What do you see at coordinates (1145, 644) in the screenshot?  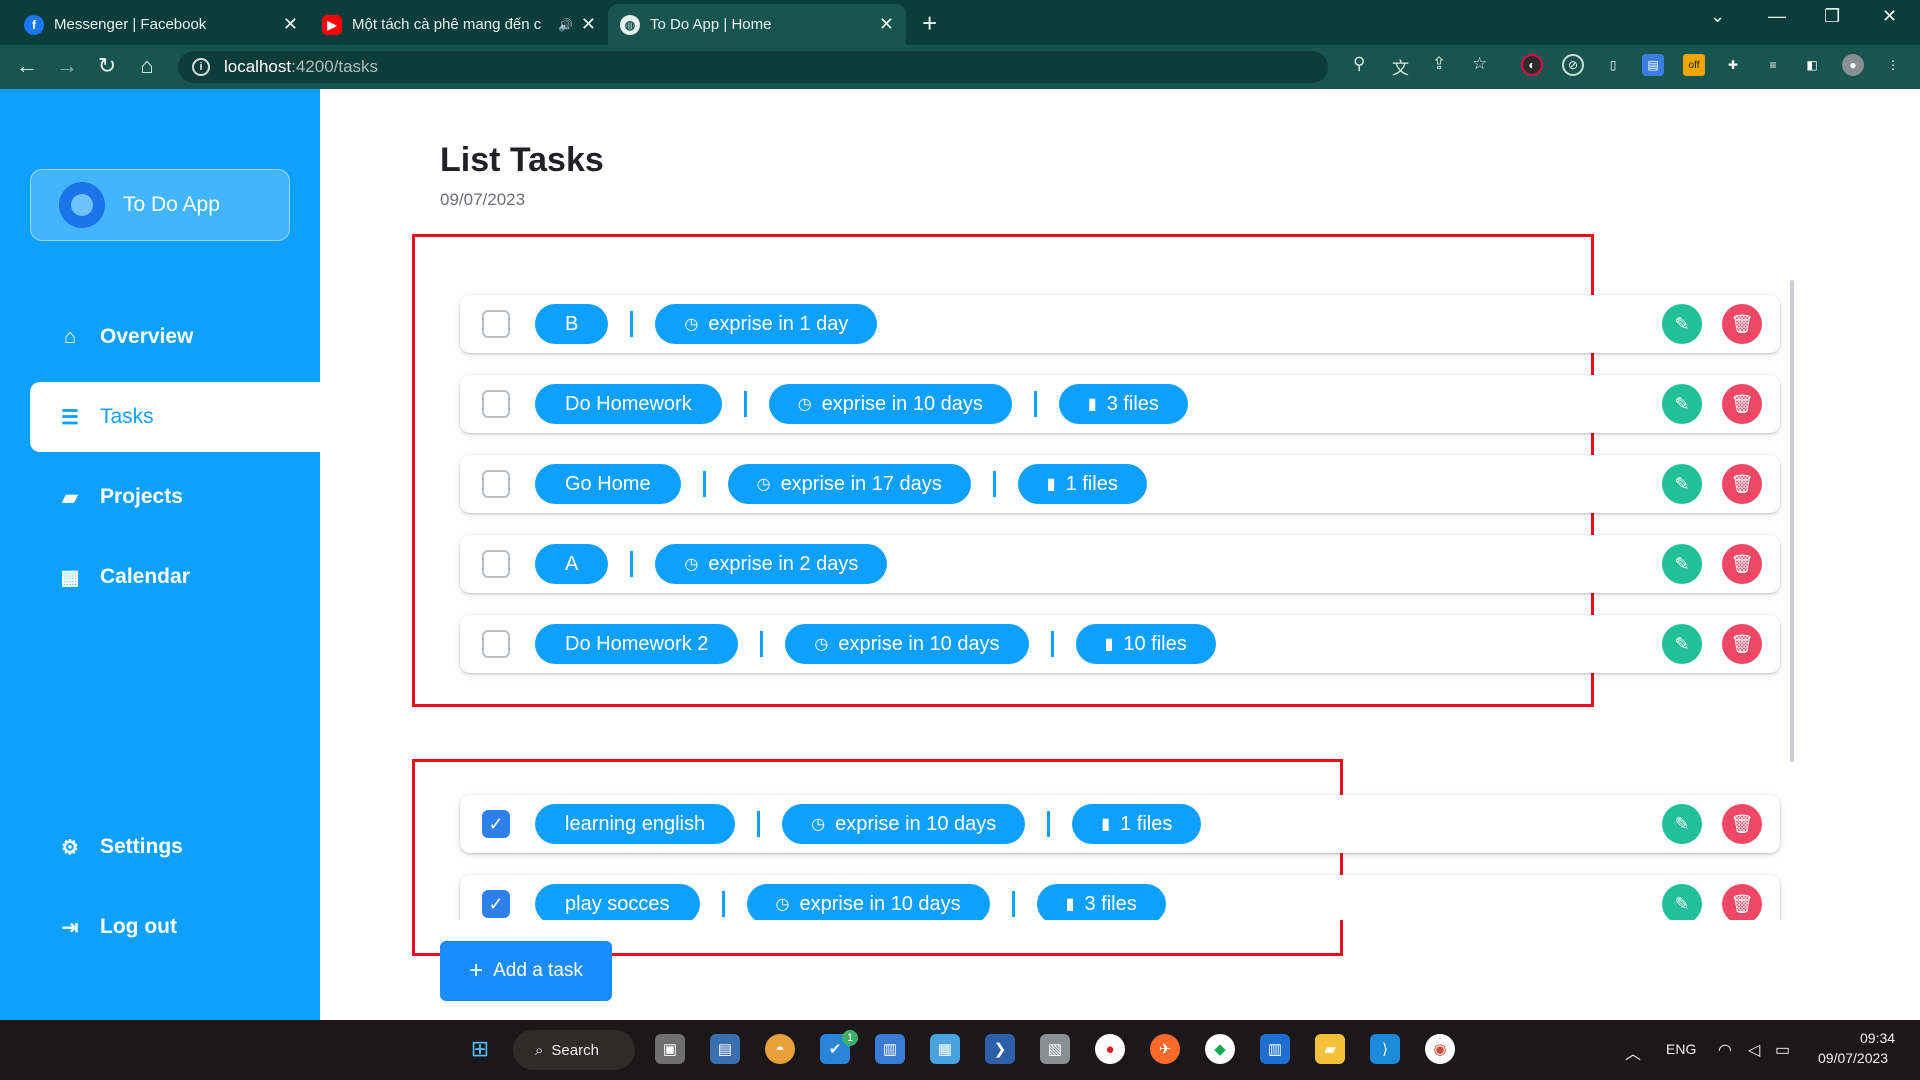 I see `files-badge: ▮ 10 files` at bounding box center [1145, 644].